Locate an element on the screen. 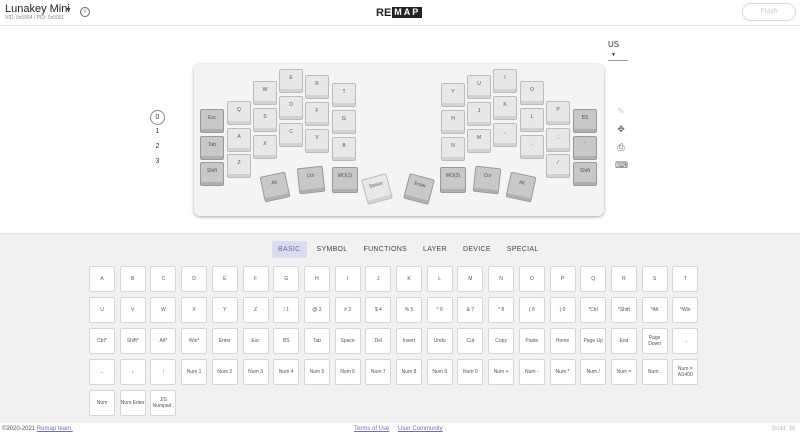 The image size is (800, 436). palette-key: Z is located at coordinates (255, 310).